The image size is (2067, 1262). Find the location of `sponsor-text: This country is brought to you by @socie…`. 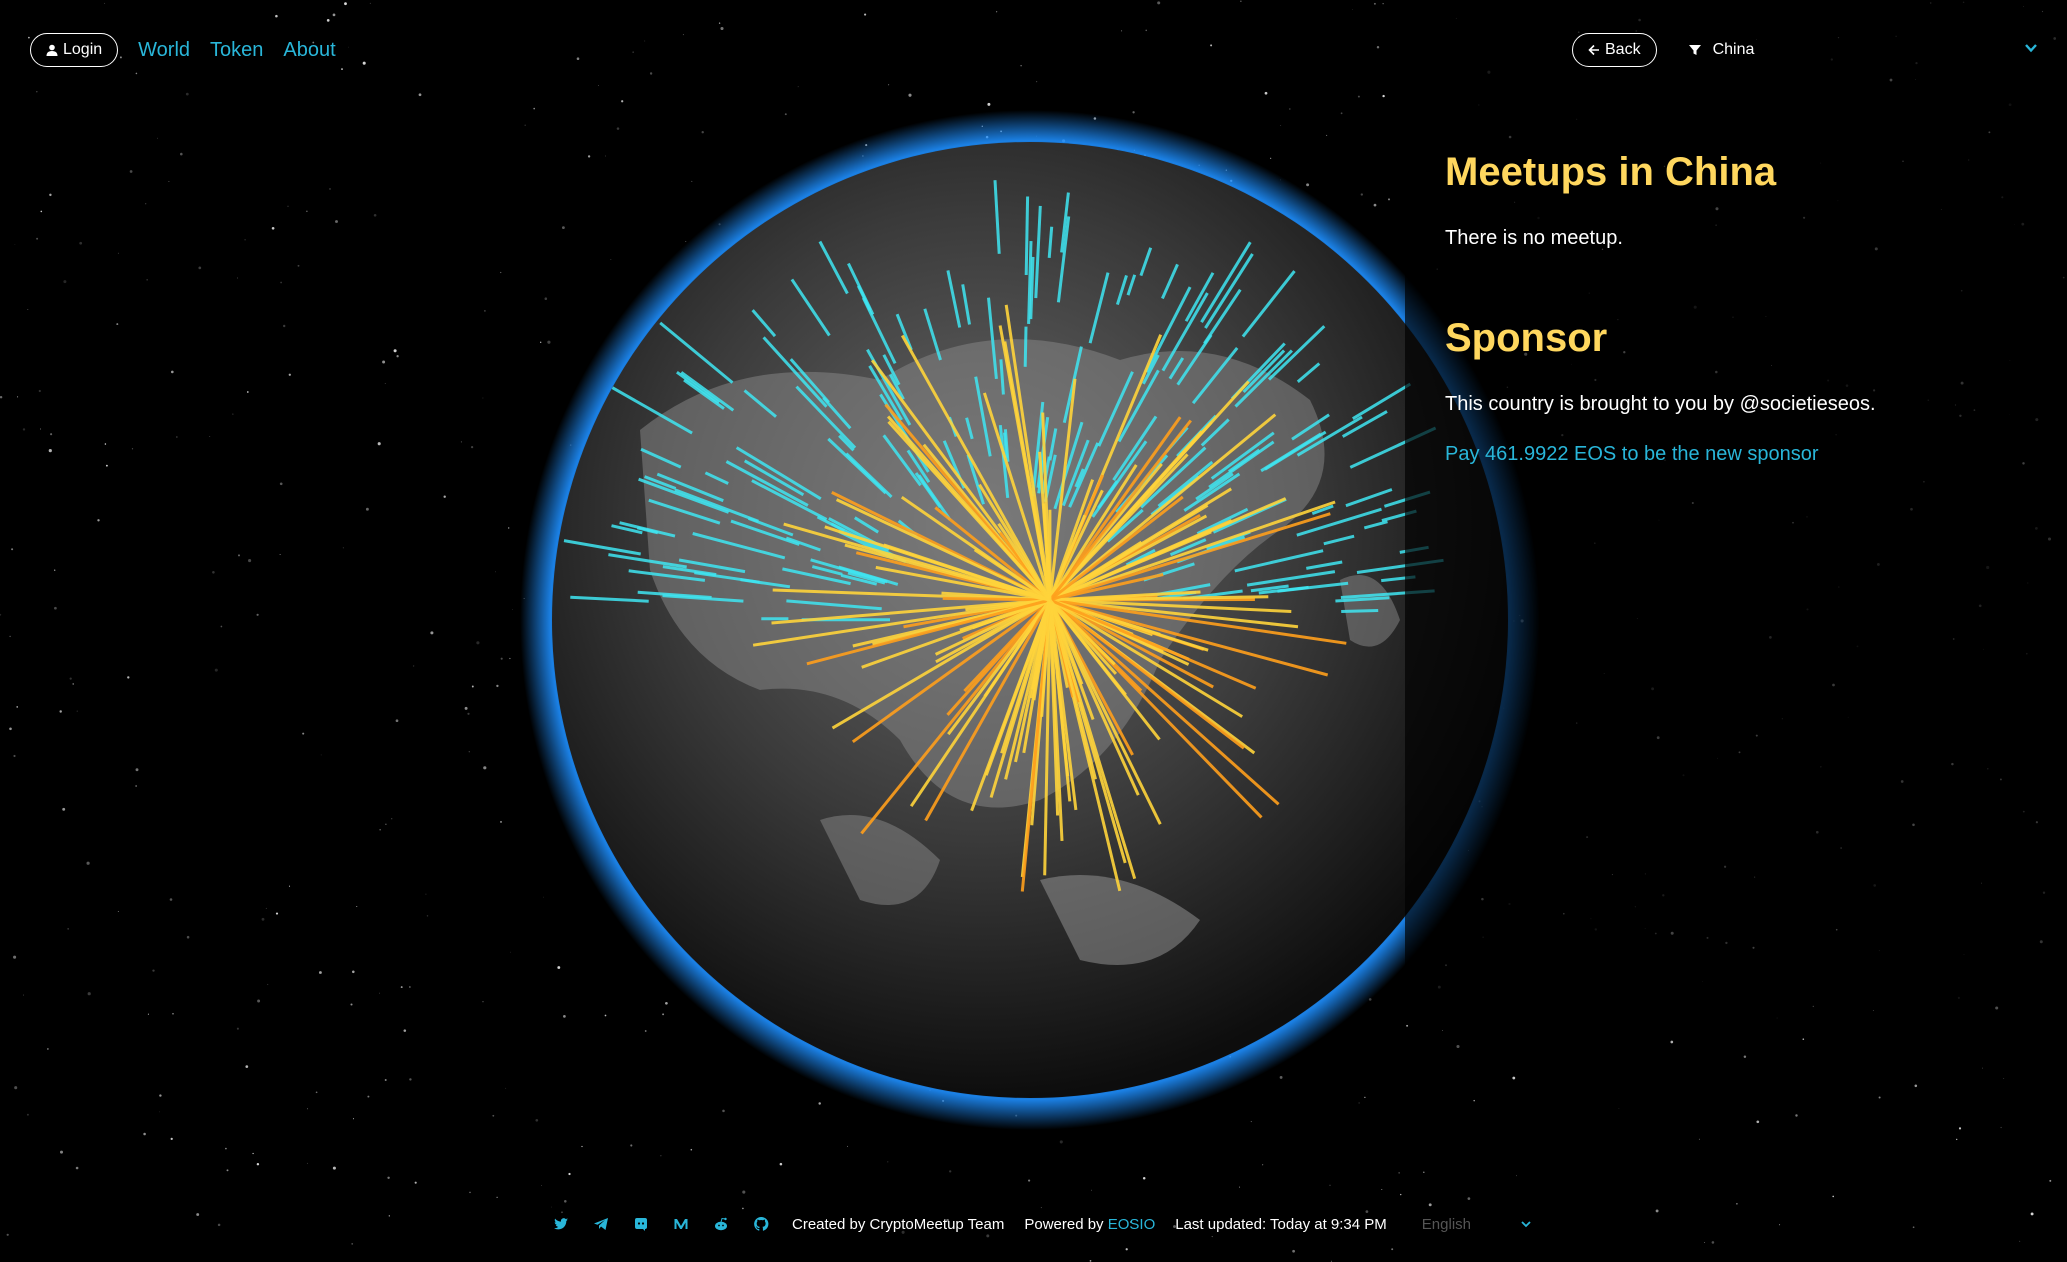

sponsor-text: This country is brought to you by @socie… is located at coordinates (1660, 404).